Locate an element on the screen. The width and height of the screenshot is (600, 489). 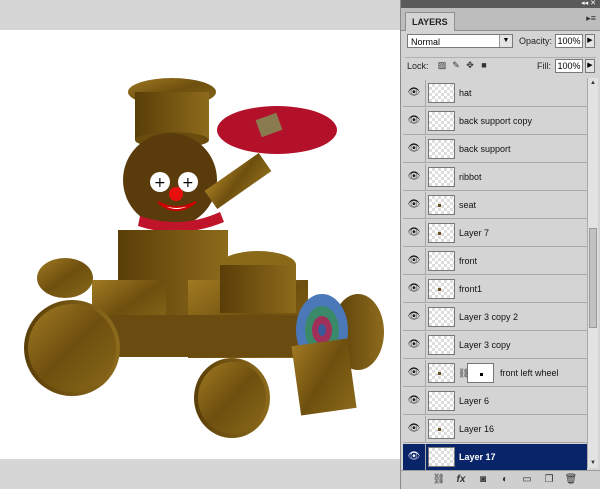
layer-row-layer-7: 👁 Layer 7 is located at coordinates (495, 233).